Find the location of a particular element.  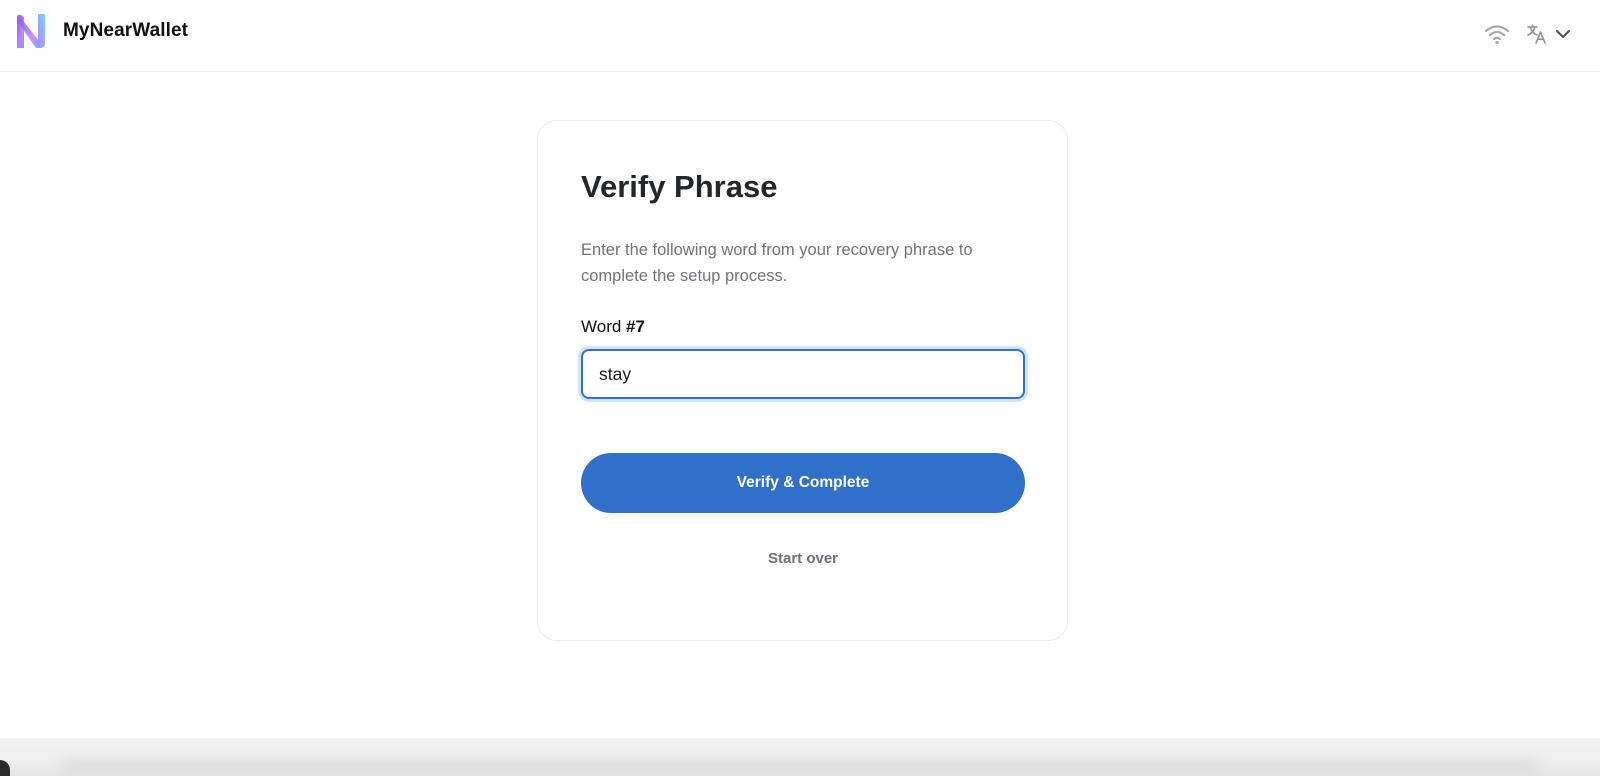

brand-home-link: MyNearWallet is located at coordinates (101, 31).